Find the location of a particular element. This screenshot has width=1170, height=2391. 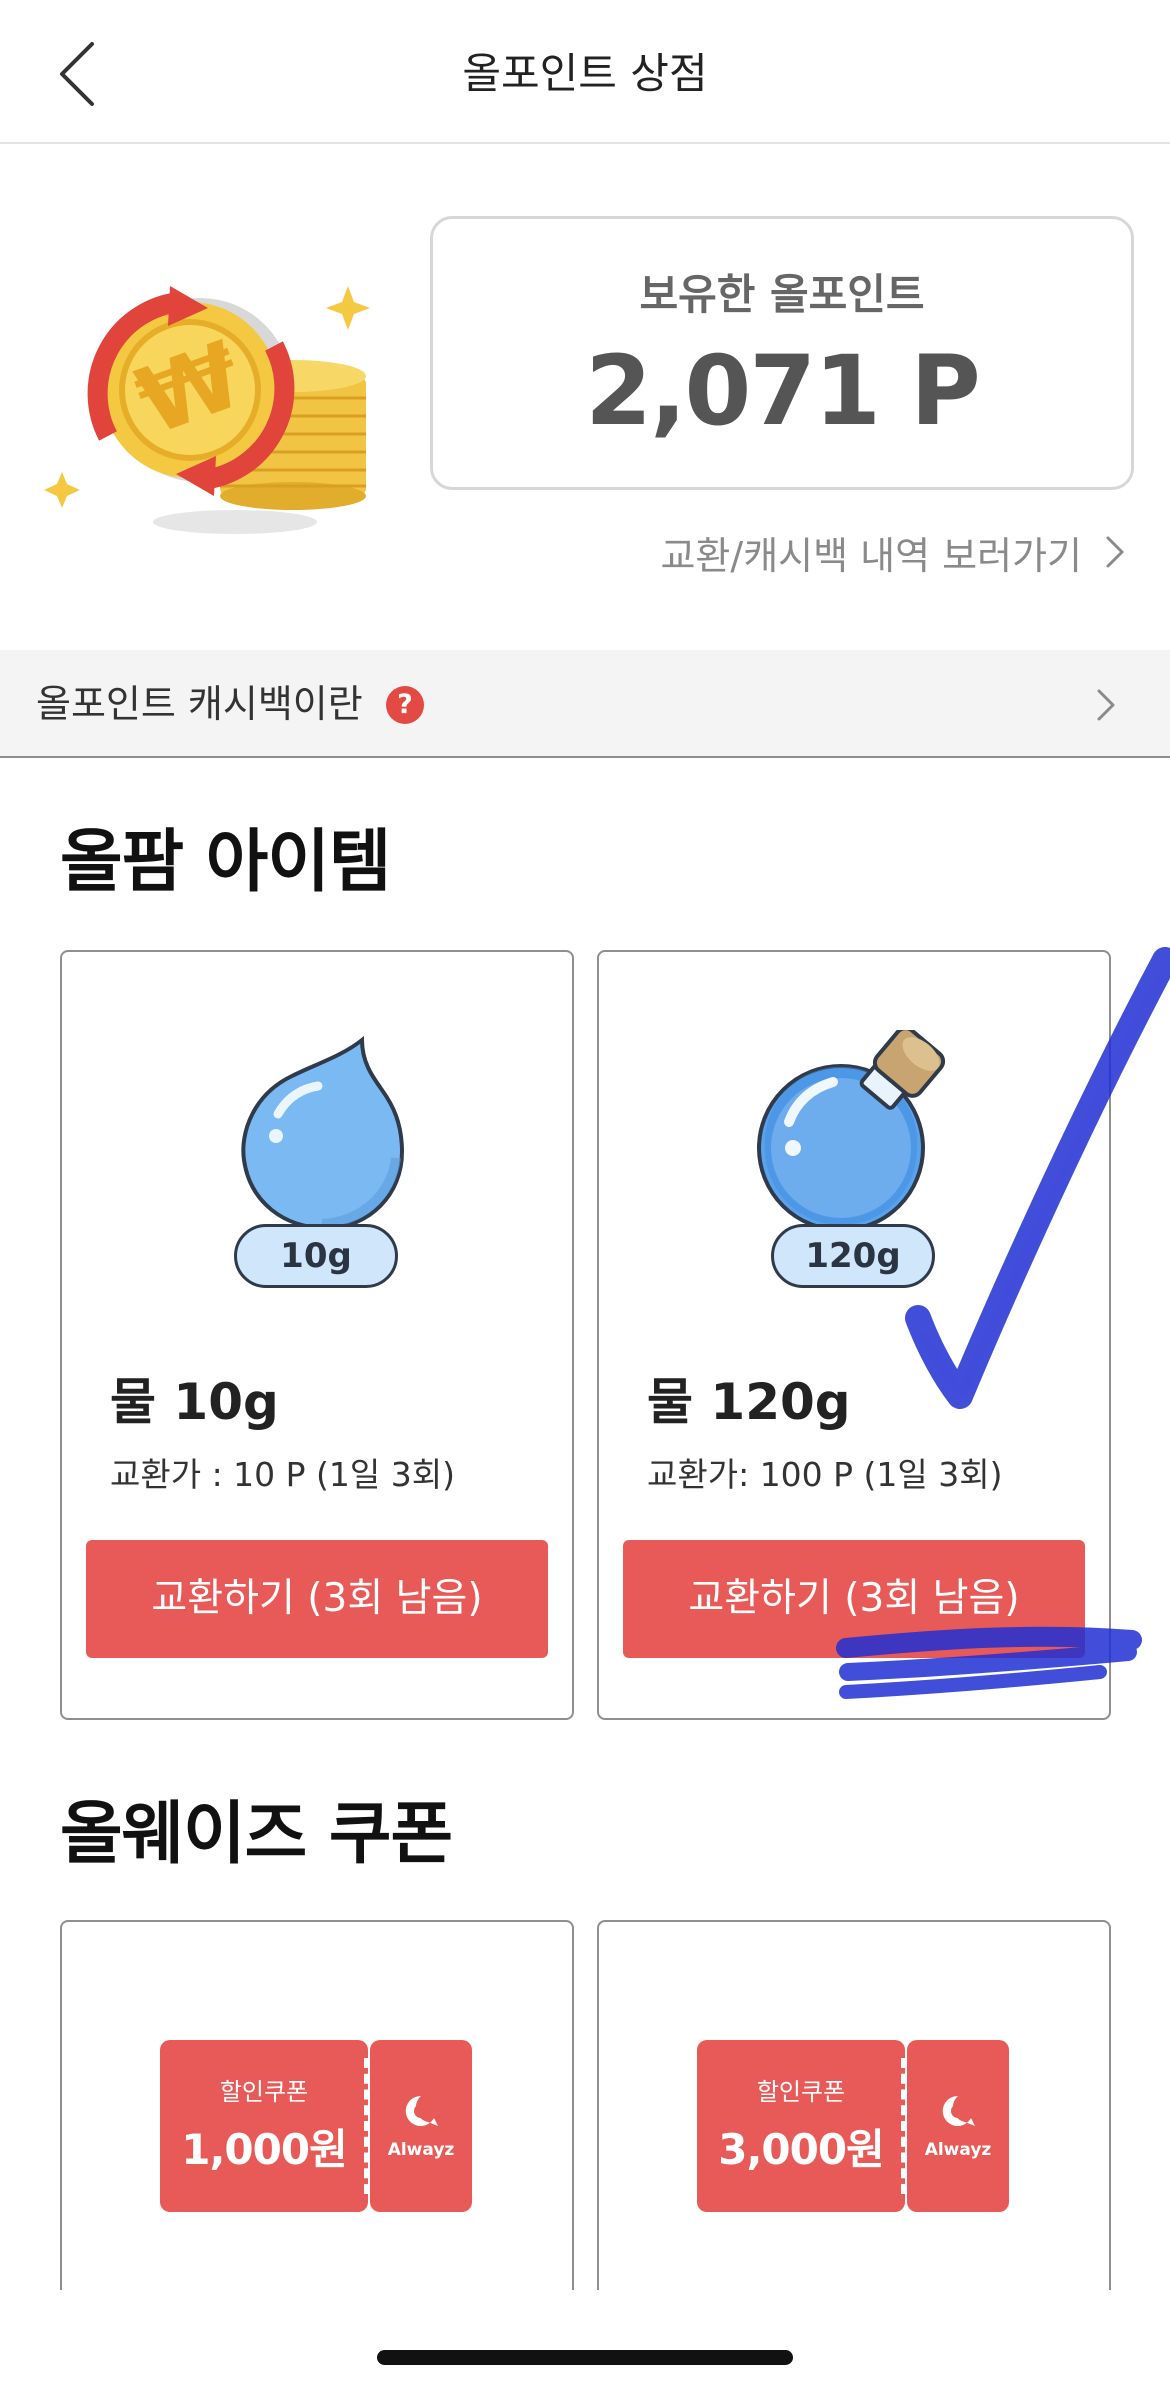

help-icon: ? is located at coordinates (405, 705).